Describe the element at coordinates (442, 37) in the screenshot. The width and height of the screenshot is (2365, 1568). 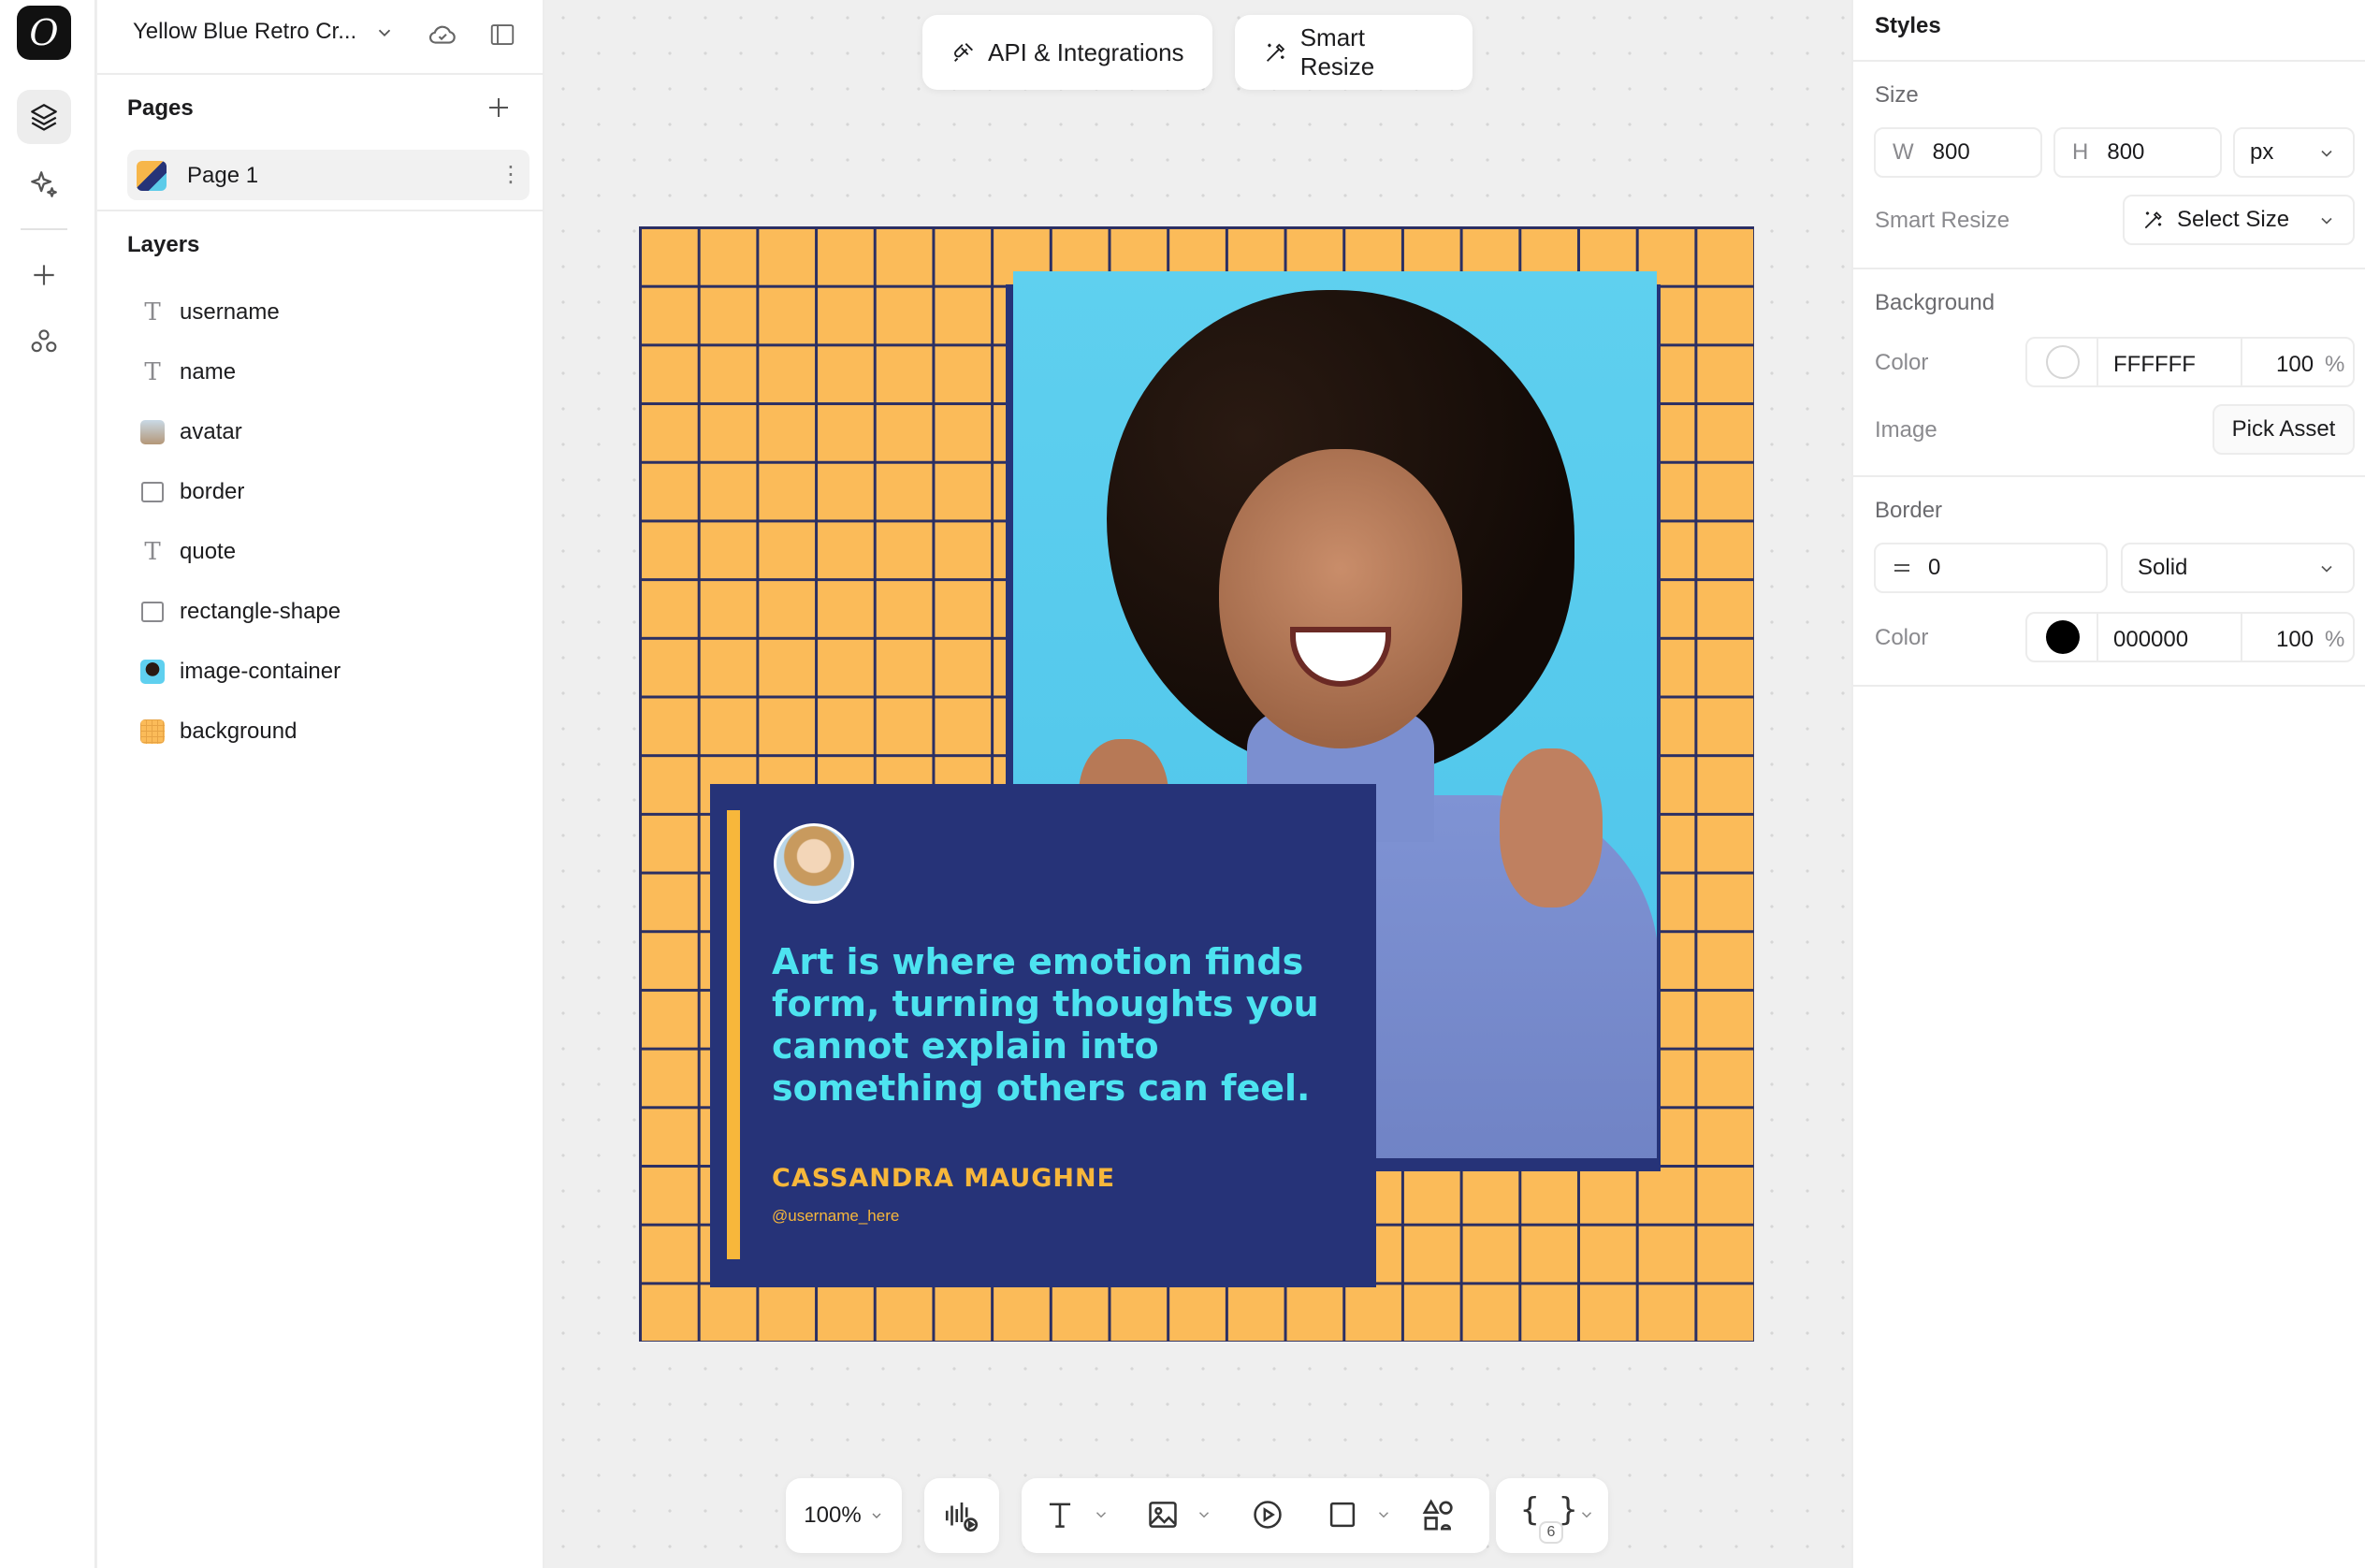
I see `cloud-sync-icon` at that location.